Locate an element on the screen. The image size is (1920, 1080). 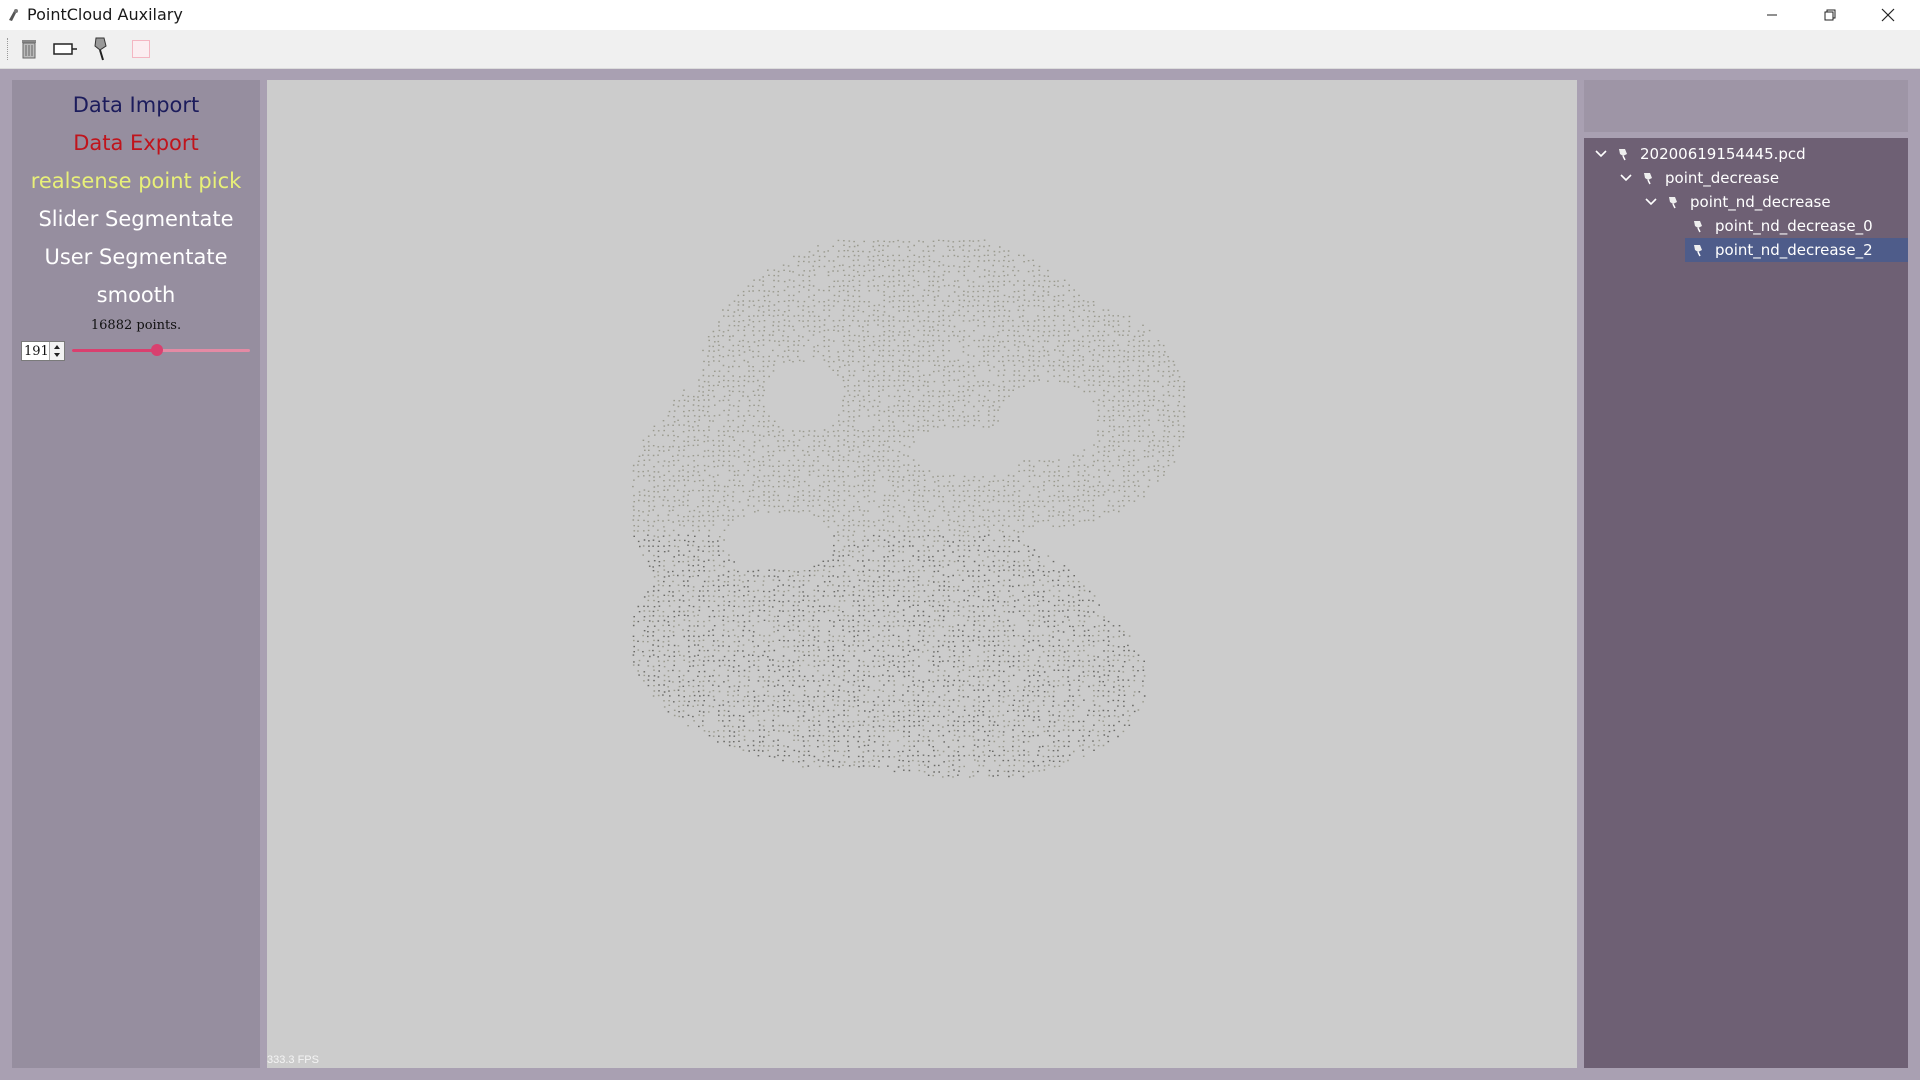
window-title: PointCloud Auxilary is located at coordinates (105, 14).